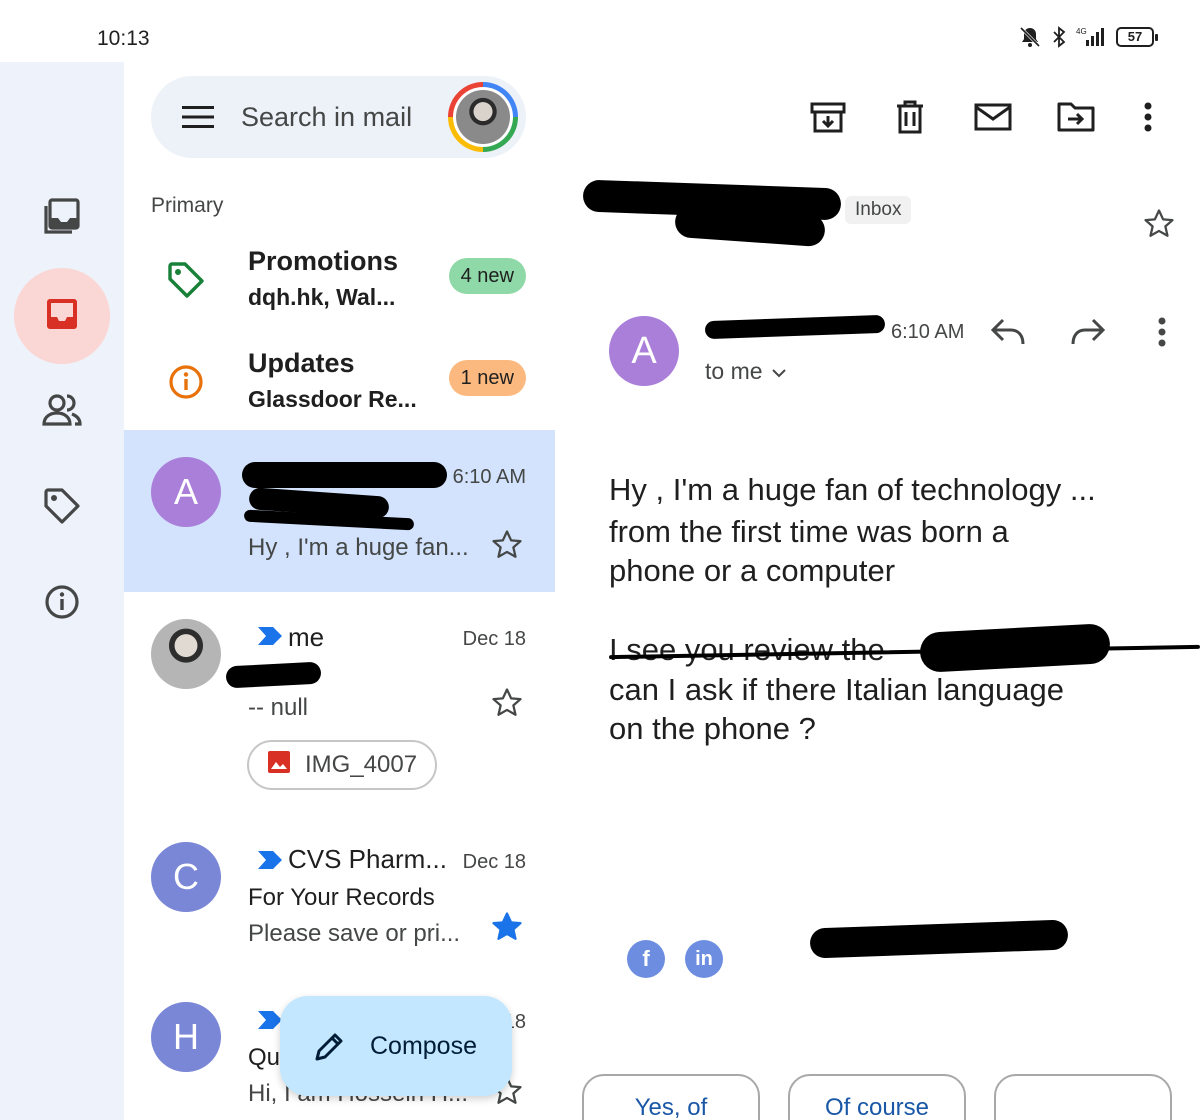 This screenshot has height=1120, width=1200. What do you see at coordinates (877, 1097) in the screenshot?
I see `smart-reply-2: Of course` at bounding box center [877, 1097].